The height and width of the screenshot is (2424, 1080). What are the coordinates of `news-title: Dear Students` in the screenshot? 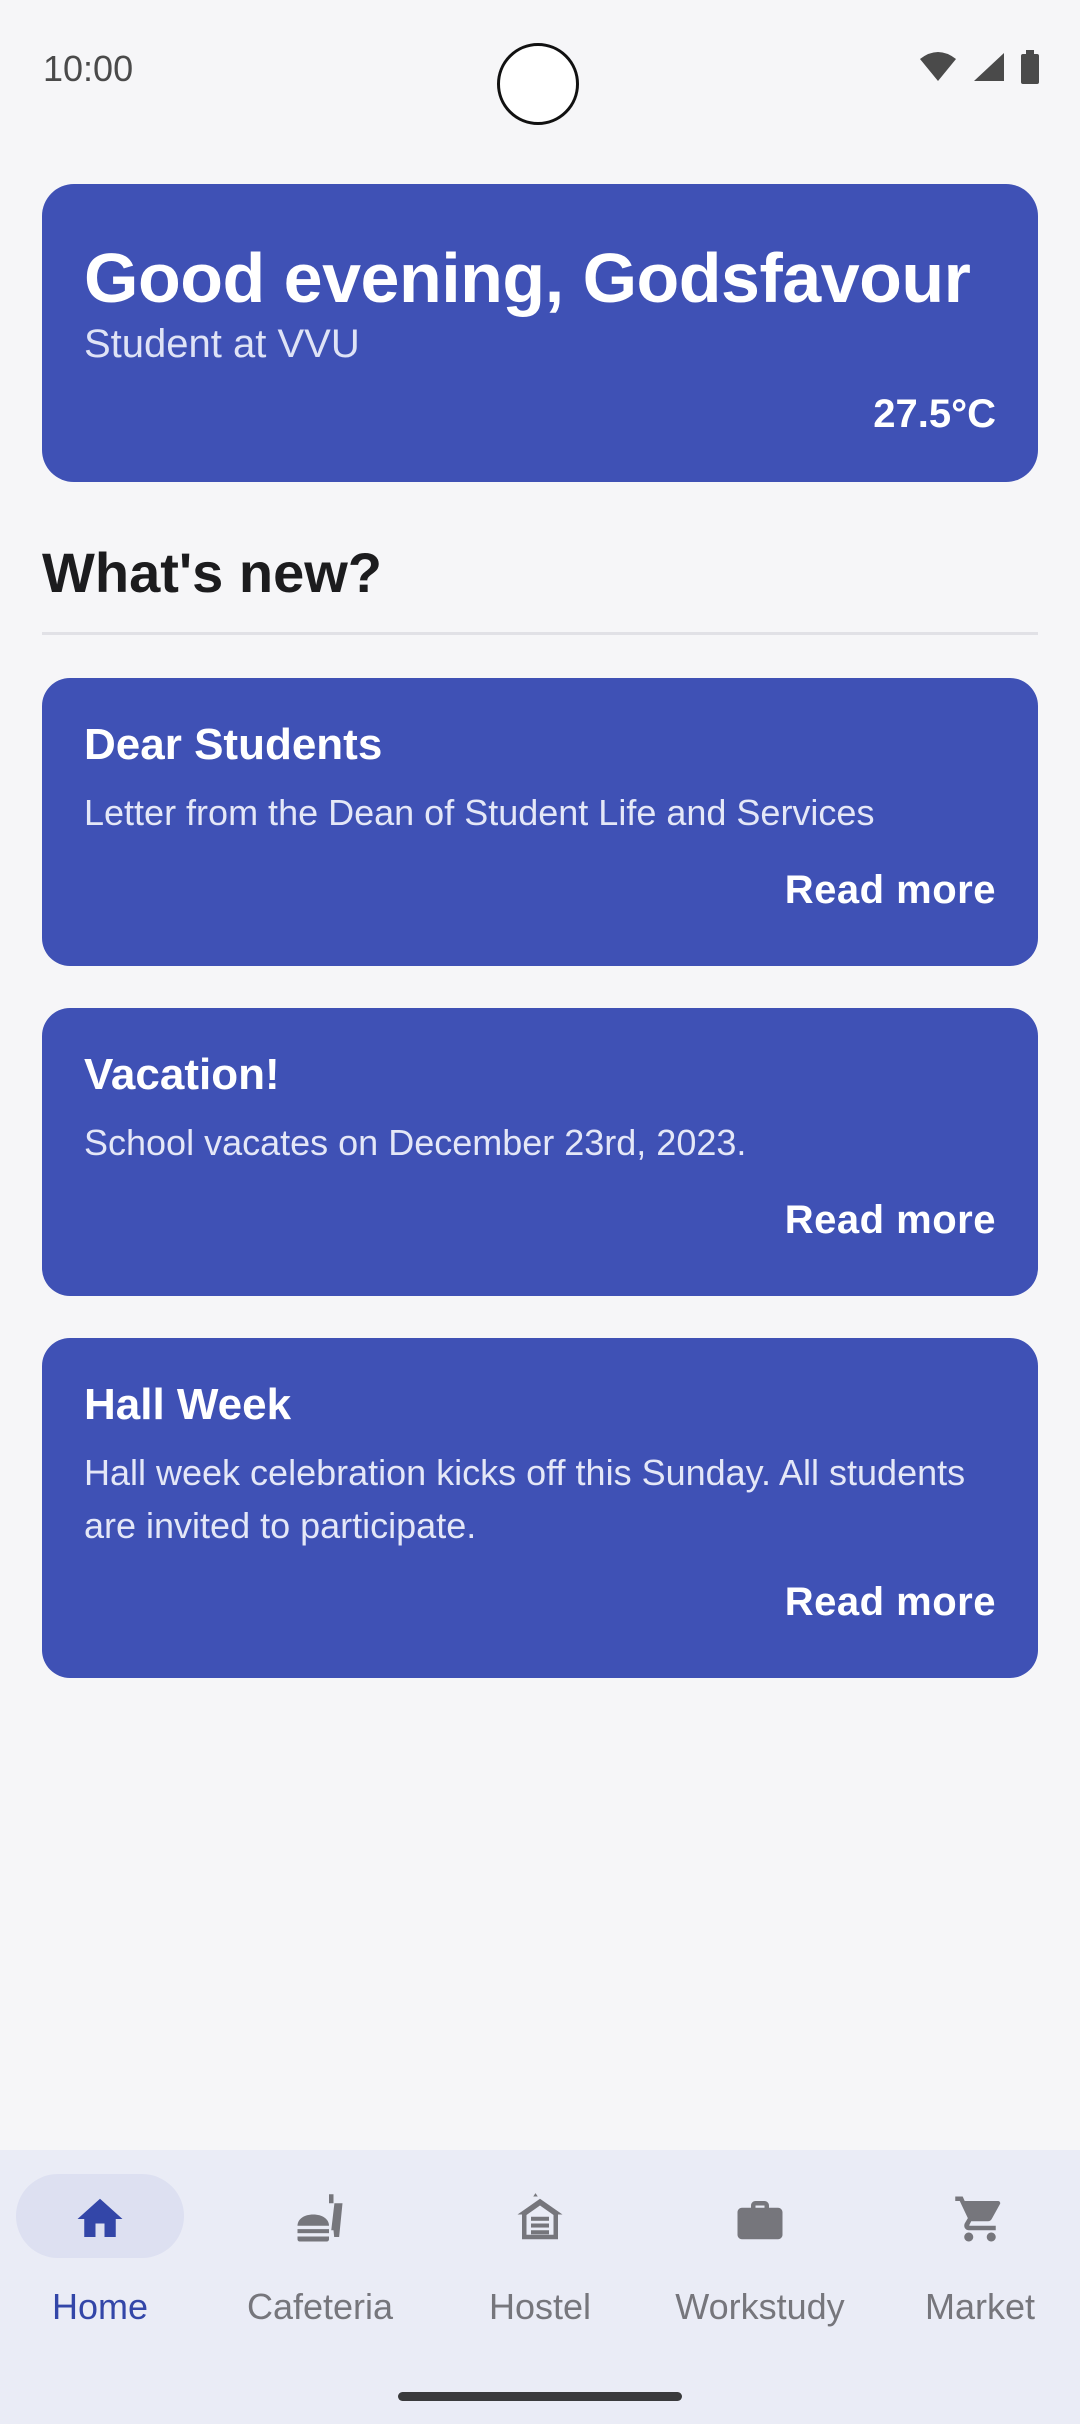 It's located at (233, 744).